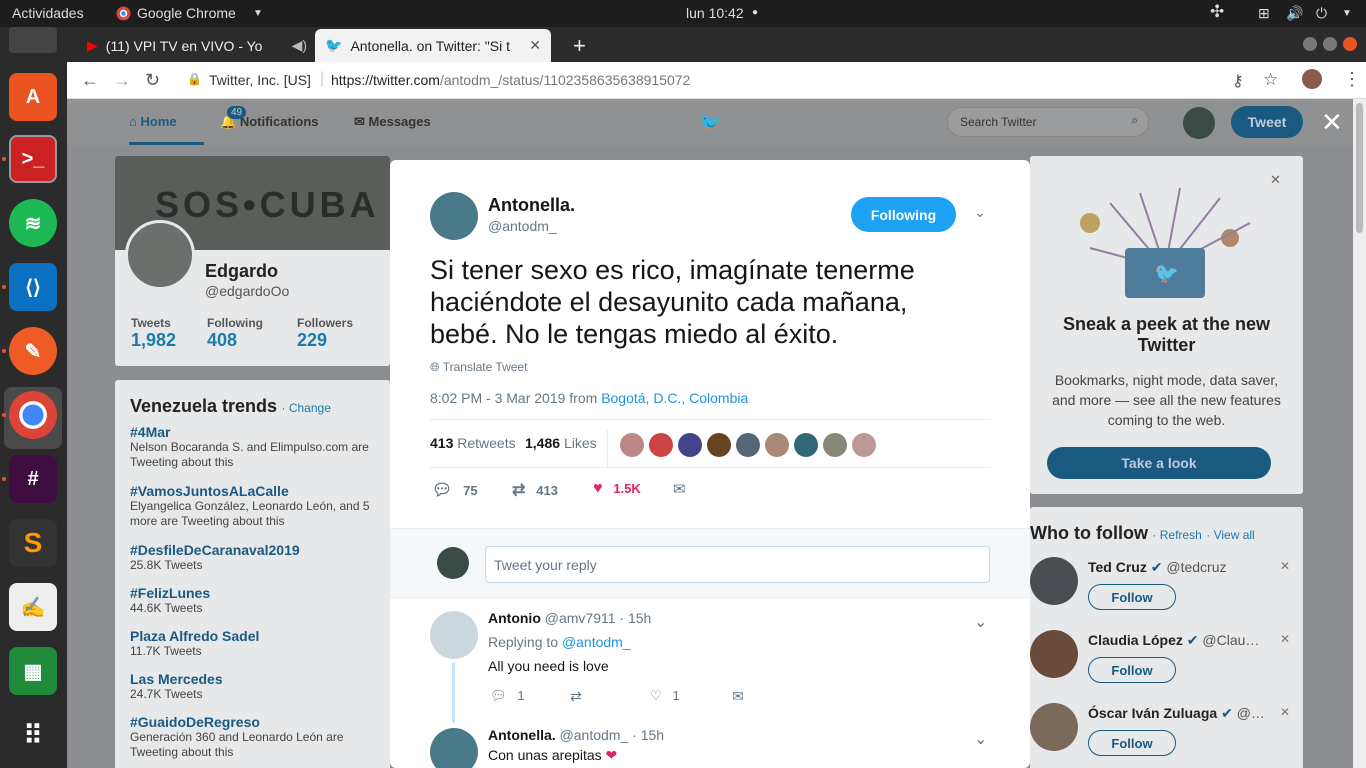 The width and height of the screenshot is (1366, 768). What do you see at coordinates (576, 696) in the screenshot?
I see `reply-retweet-icon: ⇄` at bounding box center [576, 696].